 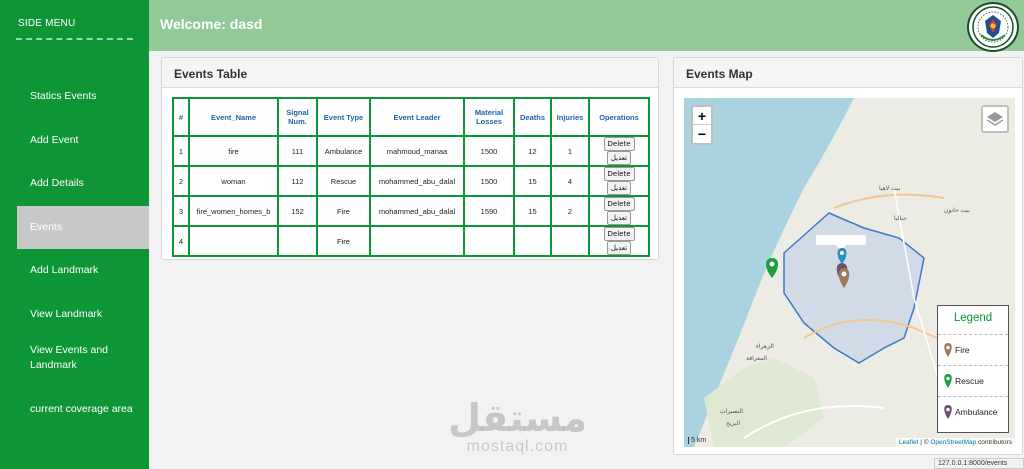 What do you see at coordinates (948, 350) in the screenshot?
I see `fire-pin-icon` at bounding box center [948, 350].